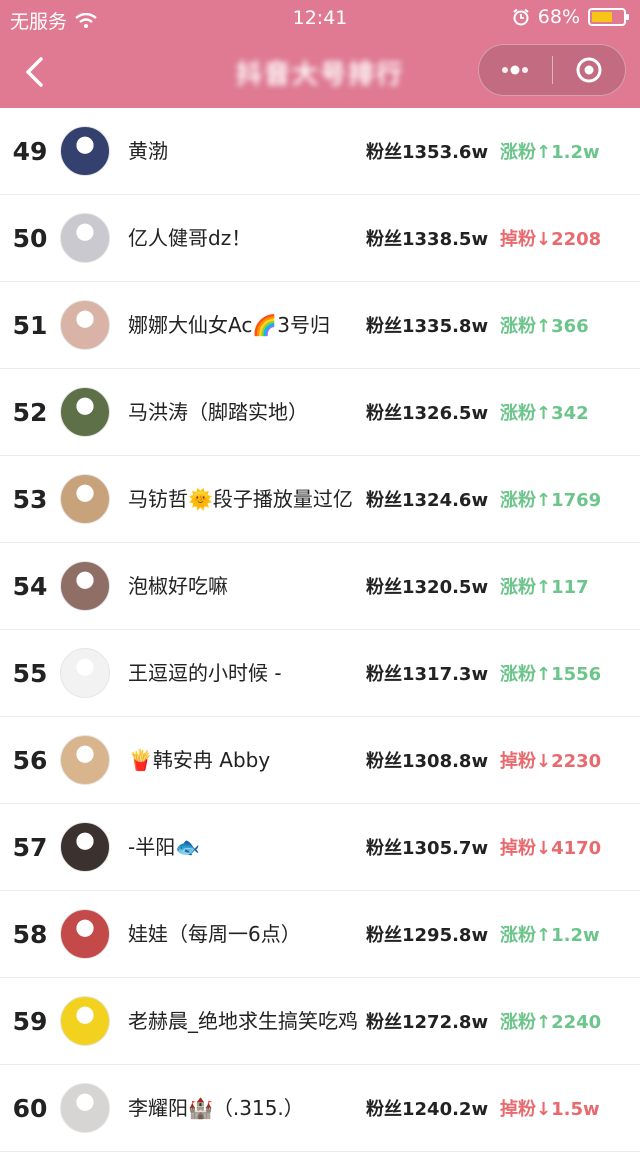  Describe the element at coordinates (320, 586) in the screenshot. I see `list-item: 54 泡椒好吃嘛 粉丝1320.5w 涨粉↑117` at that location.